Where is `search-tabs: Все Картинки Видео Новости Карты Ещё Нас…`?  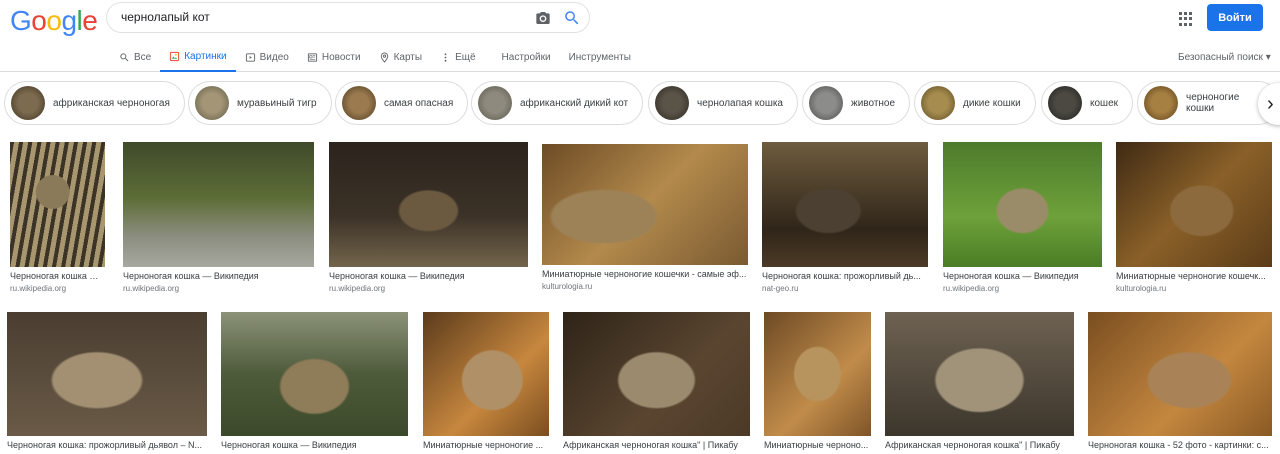
search-tabs: Все Картинки Видео Новости Карты Ещё Нас… is located at coordinates (375, 59).